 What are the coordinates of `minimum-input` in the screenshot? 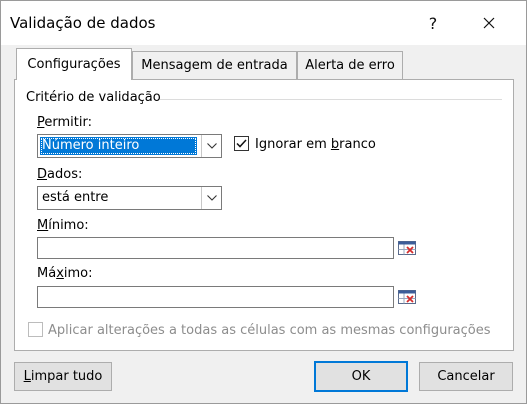 It's located at (215, 248).